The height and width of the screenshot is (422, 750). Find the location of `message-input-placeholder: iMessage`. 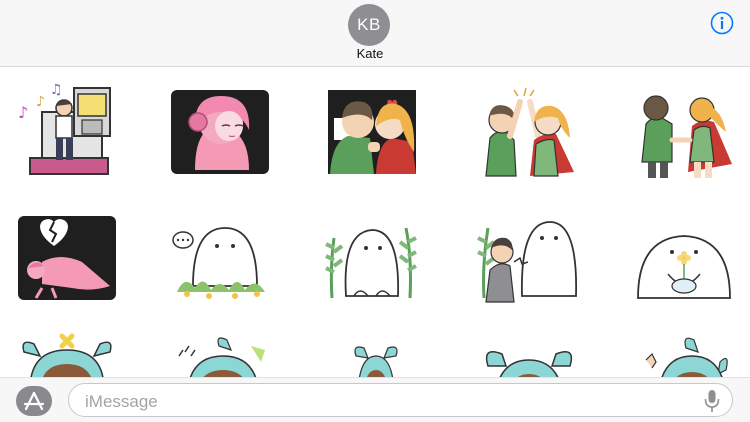

message-input-placeholder: iMessage is located at coordinates (121, 401).